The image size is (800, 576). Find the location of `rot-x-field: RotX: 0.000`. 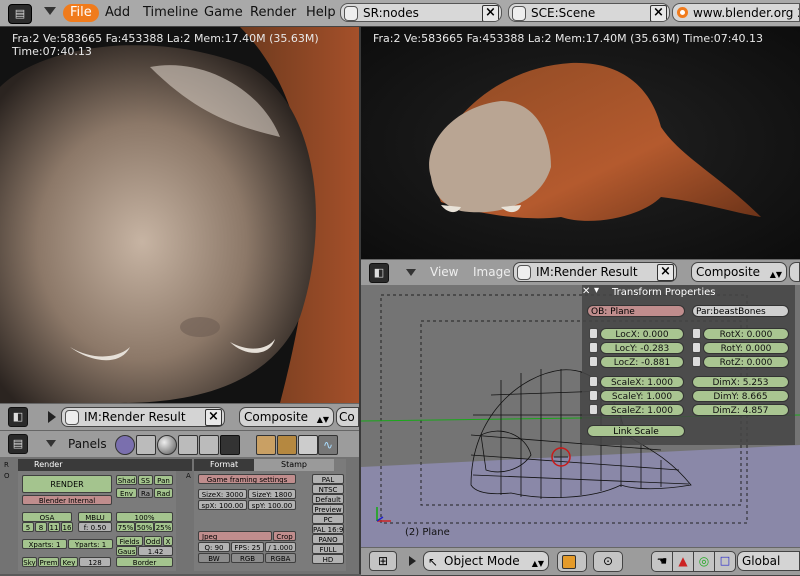

rot-x-field: RotX: 0.000 is located at coordinates (746, 334).